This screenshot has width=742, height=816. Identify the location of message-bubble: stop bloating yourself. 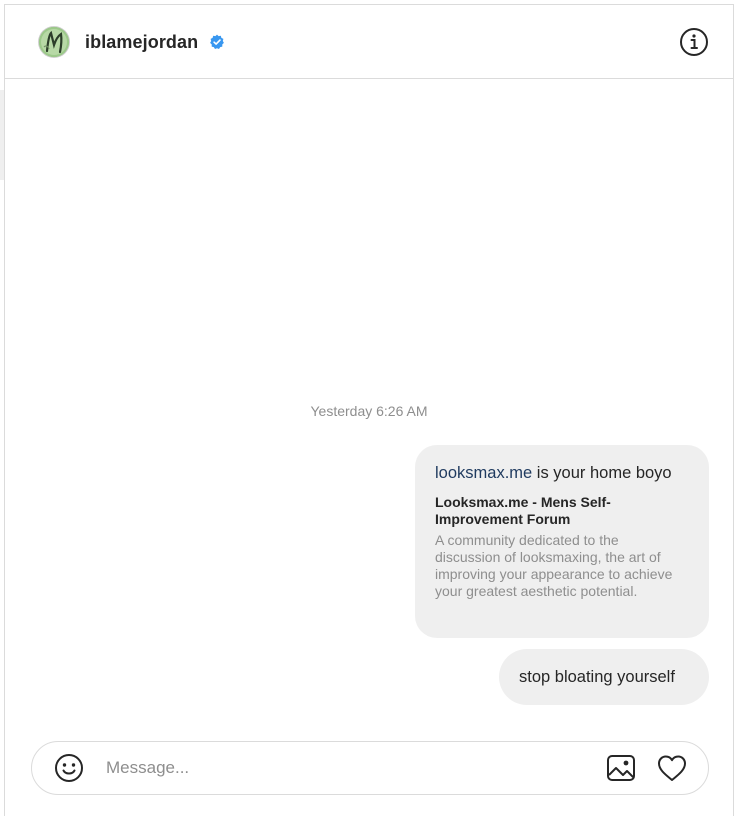
(604, 677).